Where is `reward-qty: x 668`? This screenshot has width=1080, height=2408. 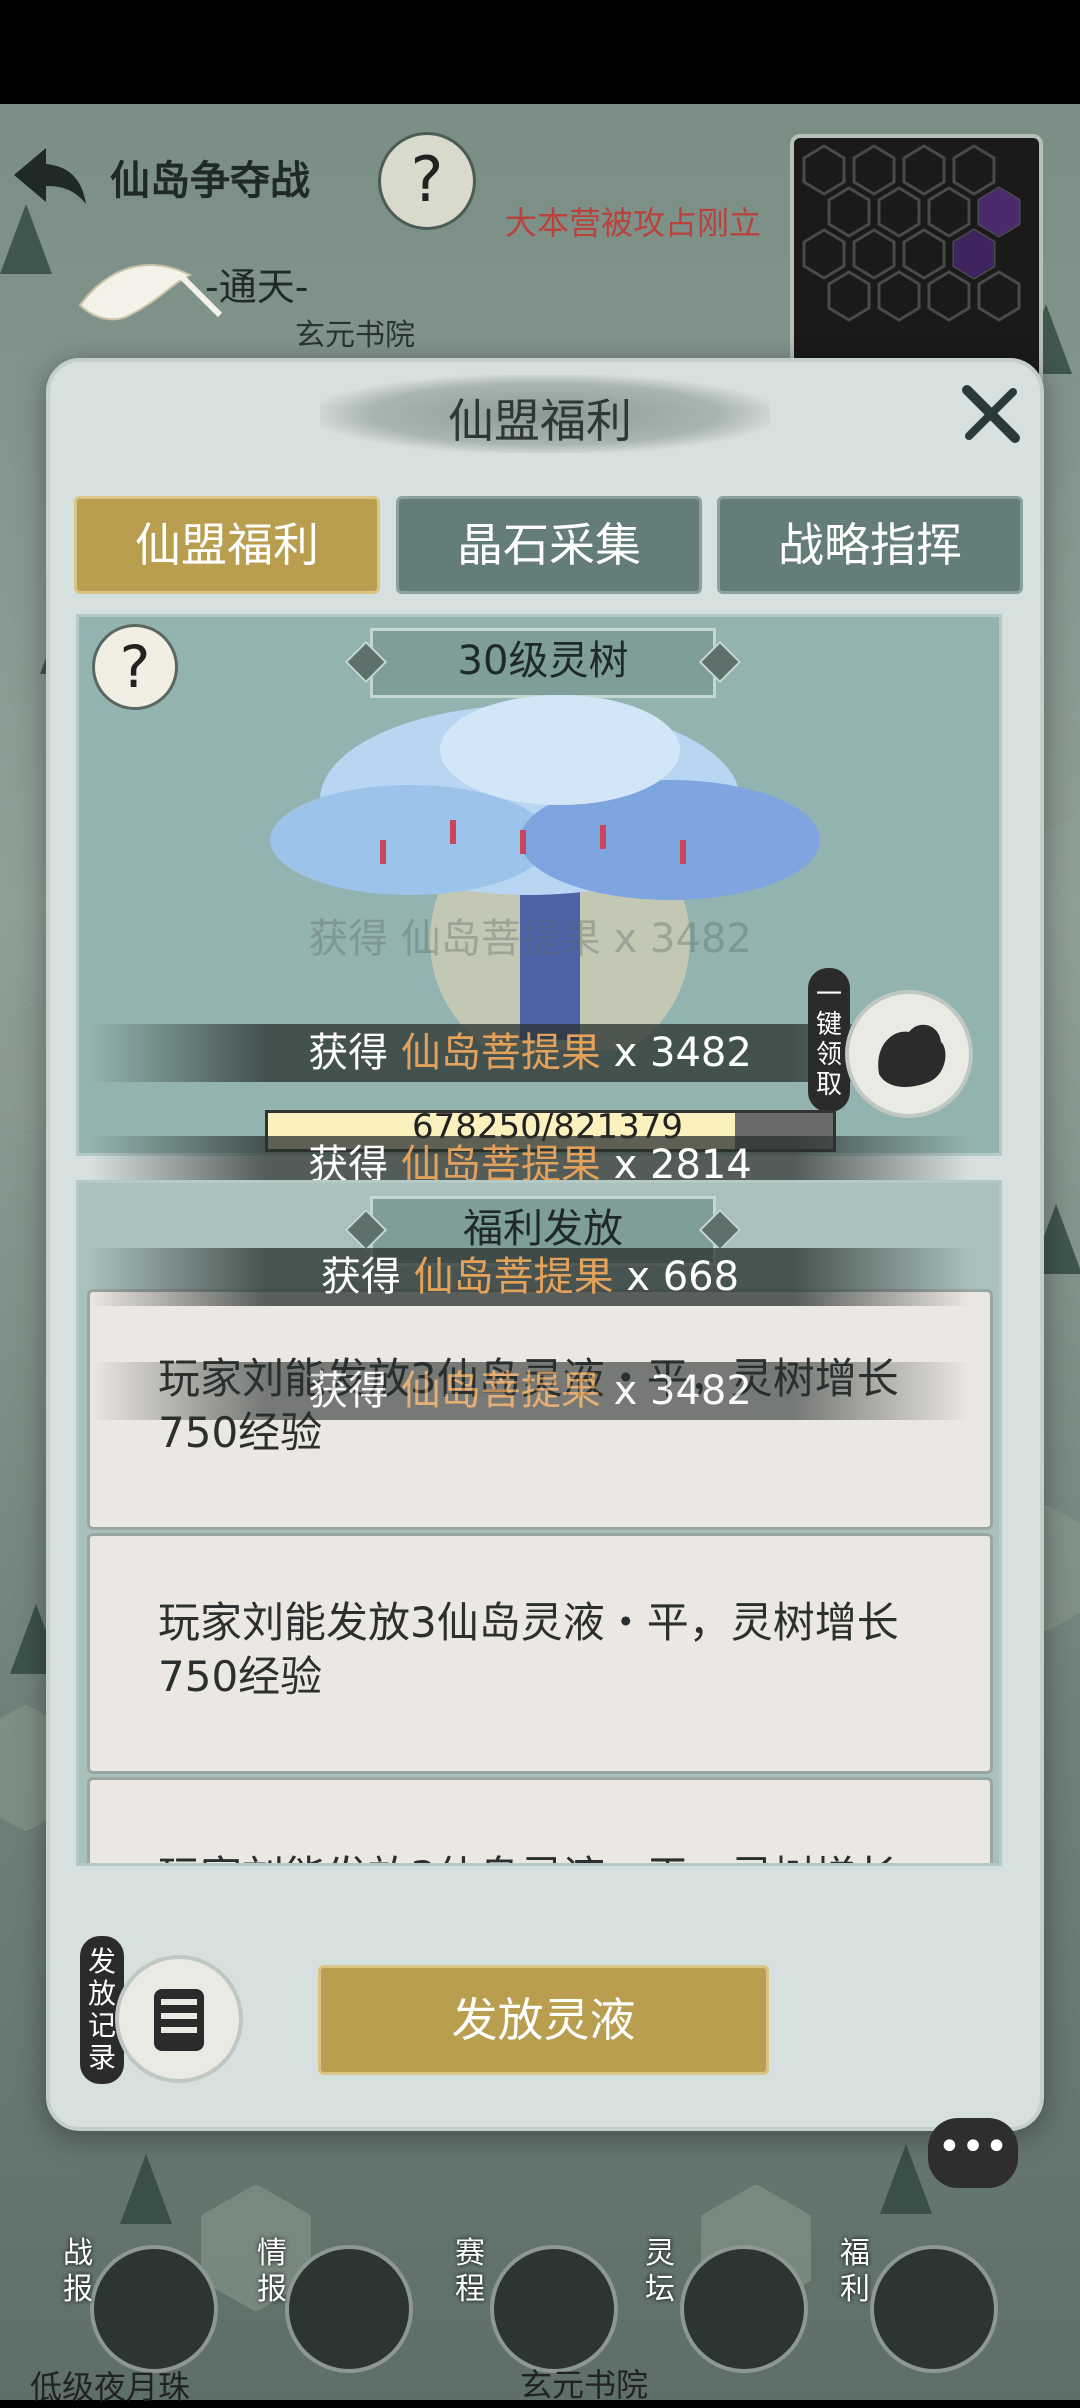 reward-qty: x 668 is located at coordinates (683, 1277).